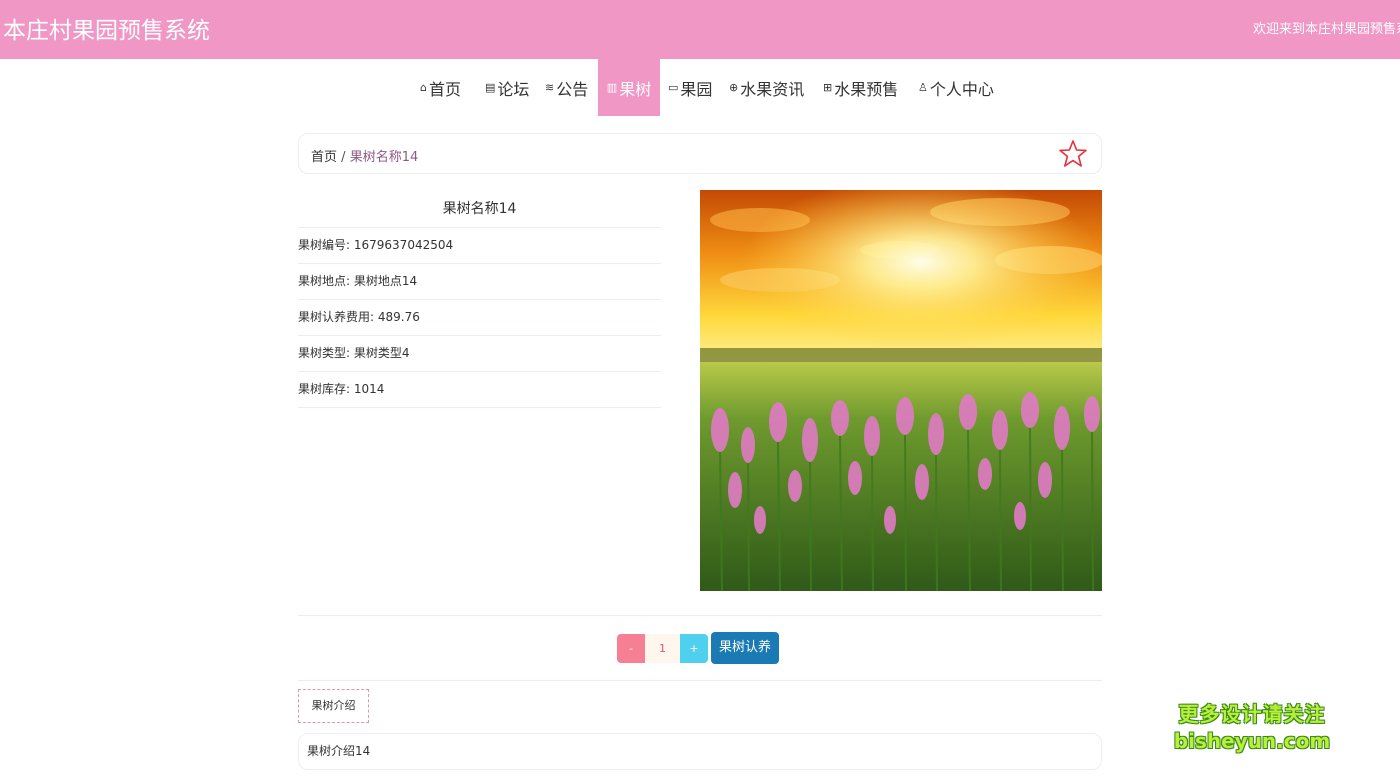 The width and height of the screenshot is (1400, 778). I want to click on tab-intro: 果树介绍, so click(333, 706).